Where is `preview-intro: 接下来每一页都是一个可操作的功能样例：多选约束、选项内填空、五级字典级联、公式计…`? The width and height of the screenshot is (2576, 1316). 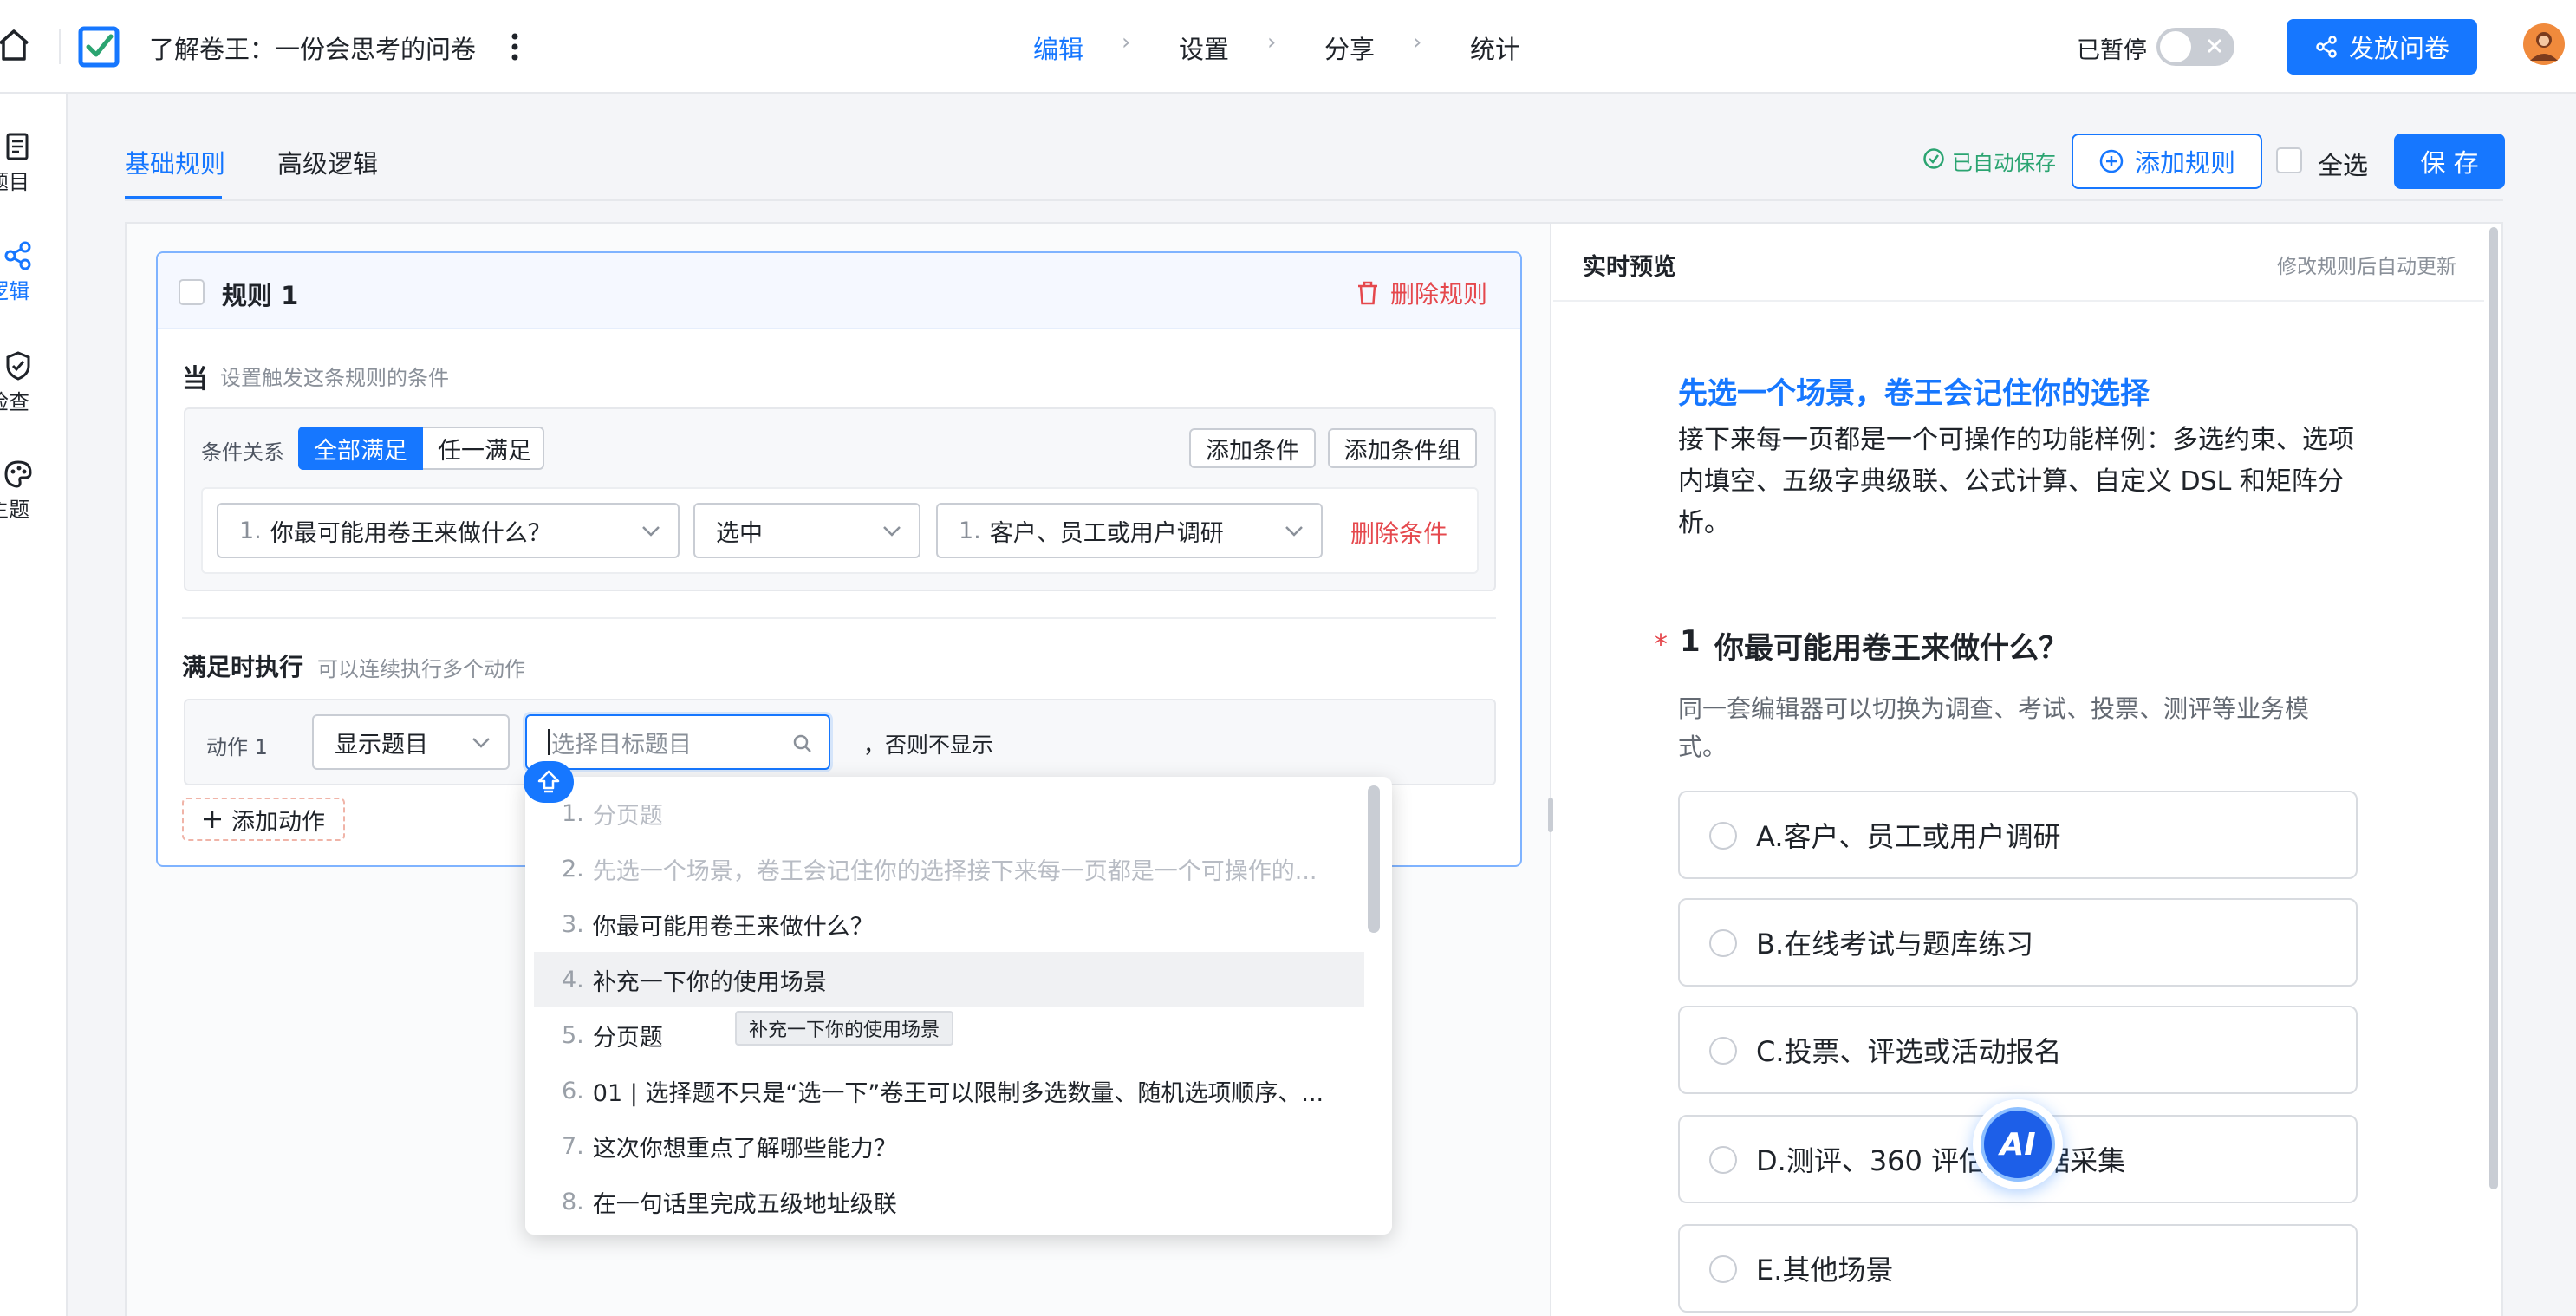
preview-intro: 接下来每一页都是一个可操作的功能样例：多选约束、选项内填空、五级字典级联、公式计… is located at coordinates (2016, 481).